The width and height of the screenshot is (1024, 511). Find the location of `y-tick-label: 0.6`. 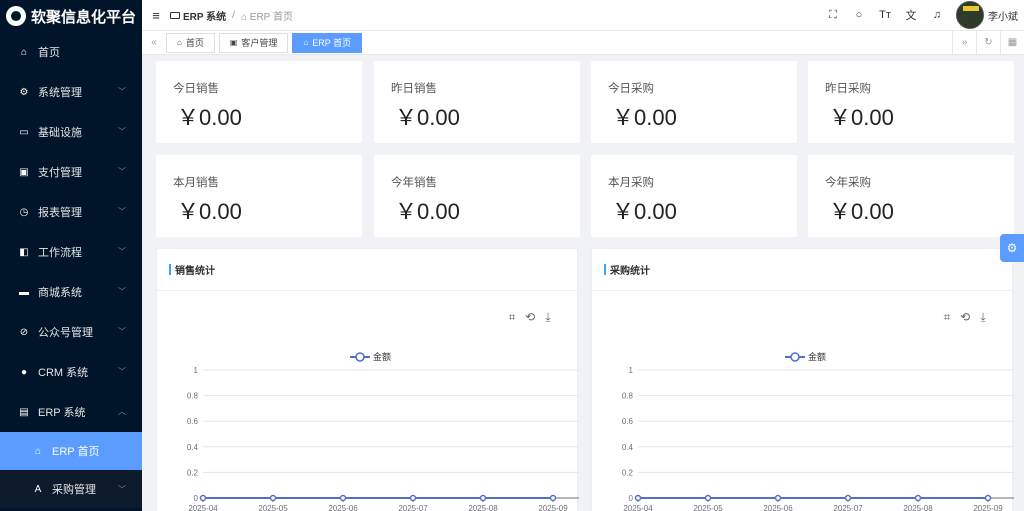

y-tick-label: 0.6 is located at coordinates (628, 421).